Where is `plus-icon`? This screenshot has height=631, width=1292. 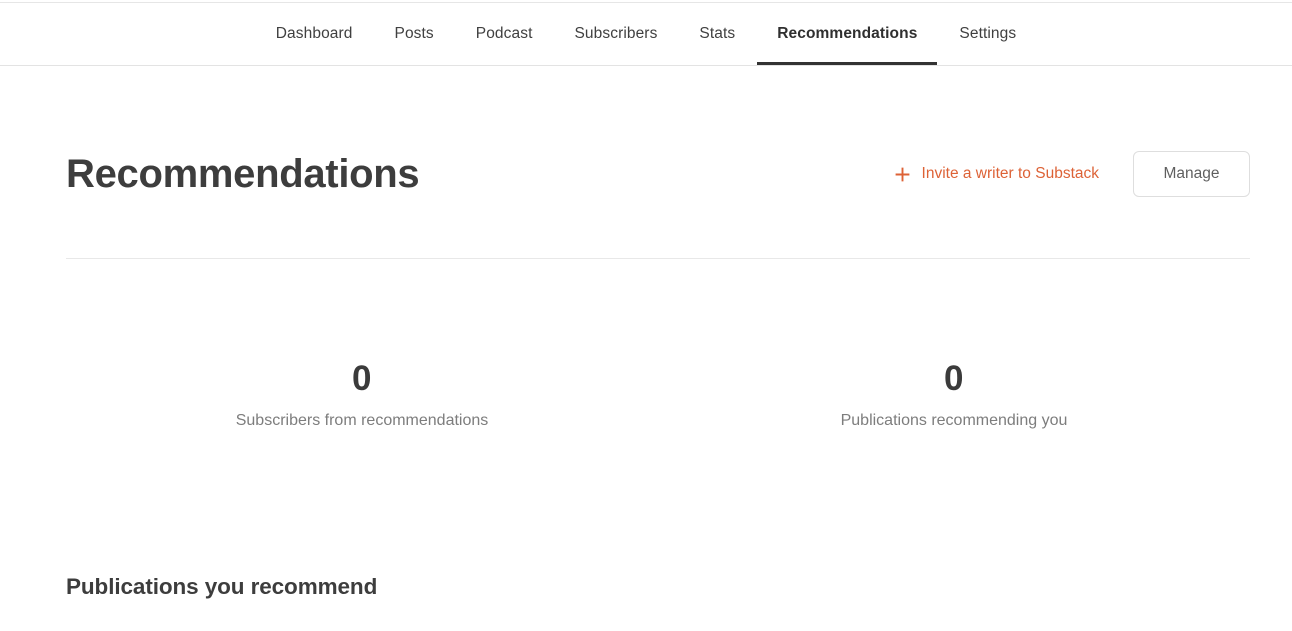 plus-icon is located at coordinates (902, 174).